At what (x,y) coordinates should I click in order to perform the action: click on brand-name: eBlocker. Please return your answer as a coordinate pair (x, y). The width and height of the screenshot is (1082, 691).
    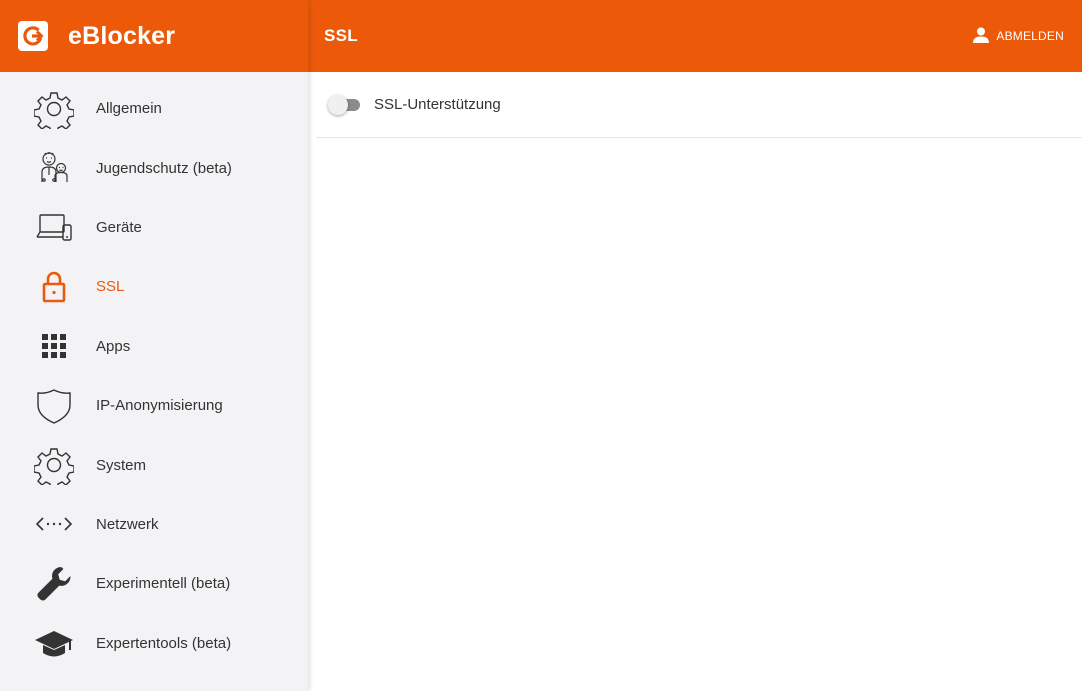
    Looking at the image, I should click on (122, 35).